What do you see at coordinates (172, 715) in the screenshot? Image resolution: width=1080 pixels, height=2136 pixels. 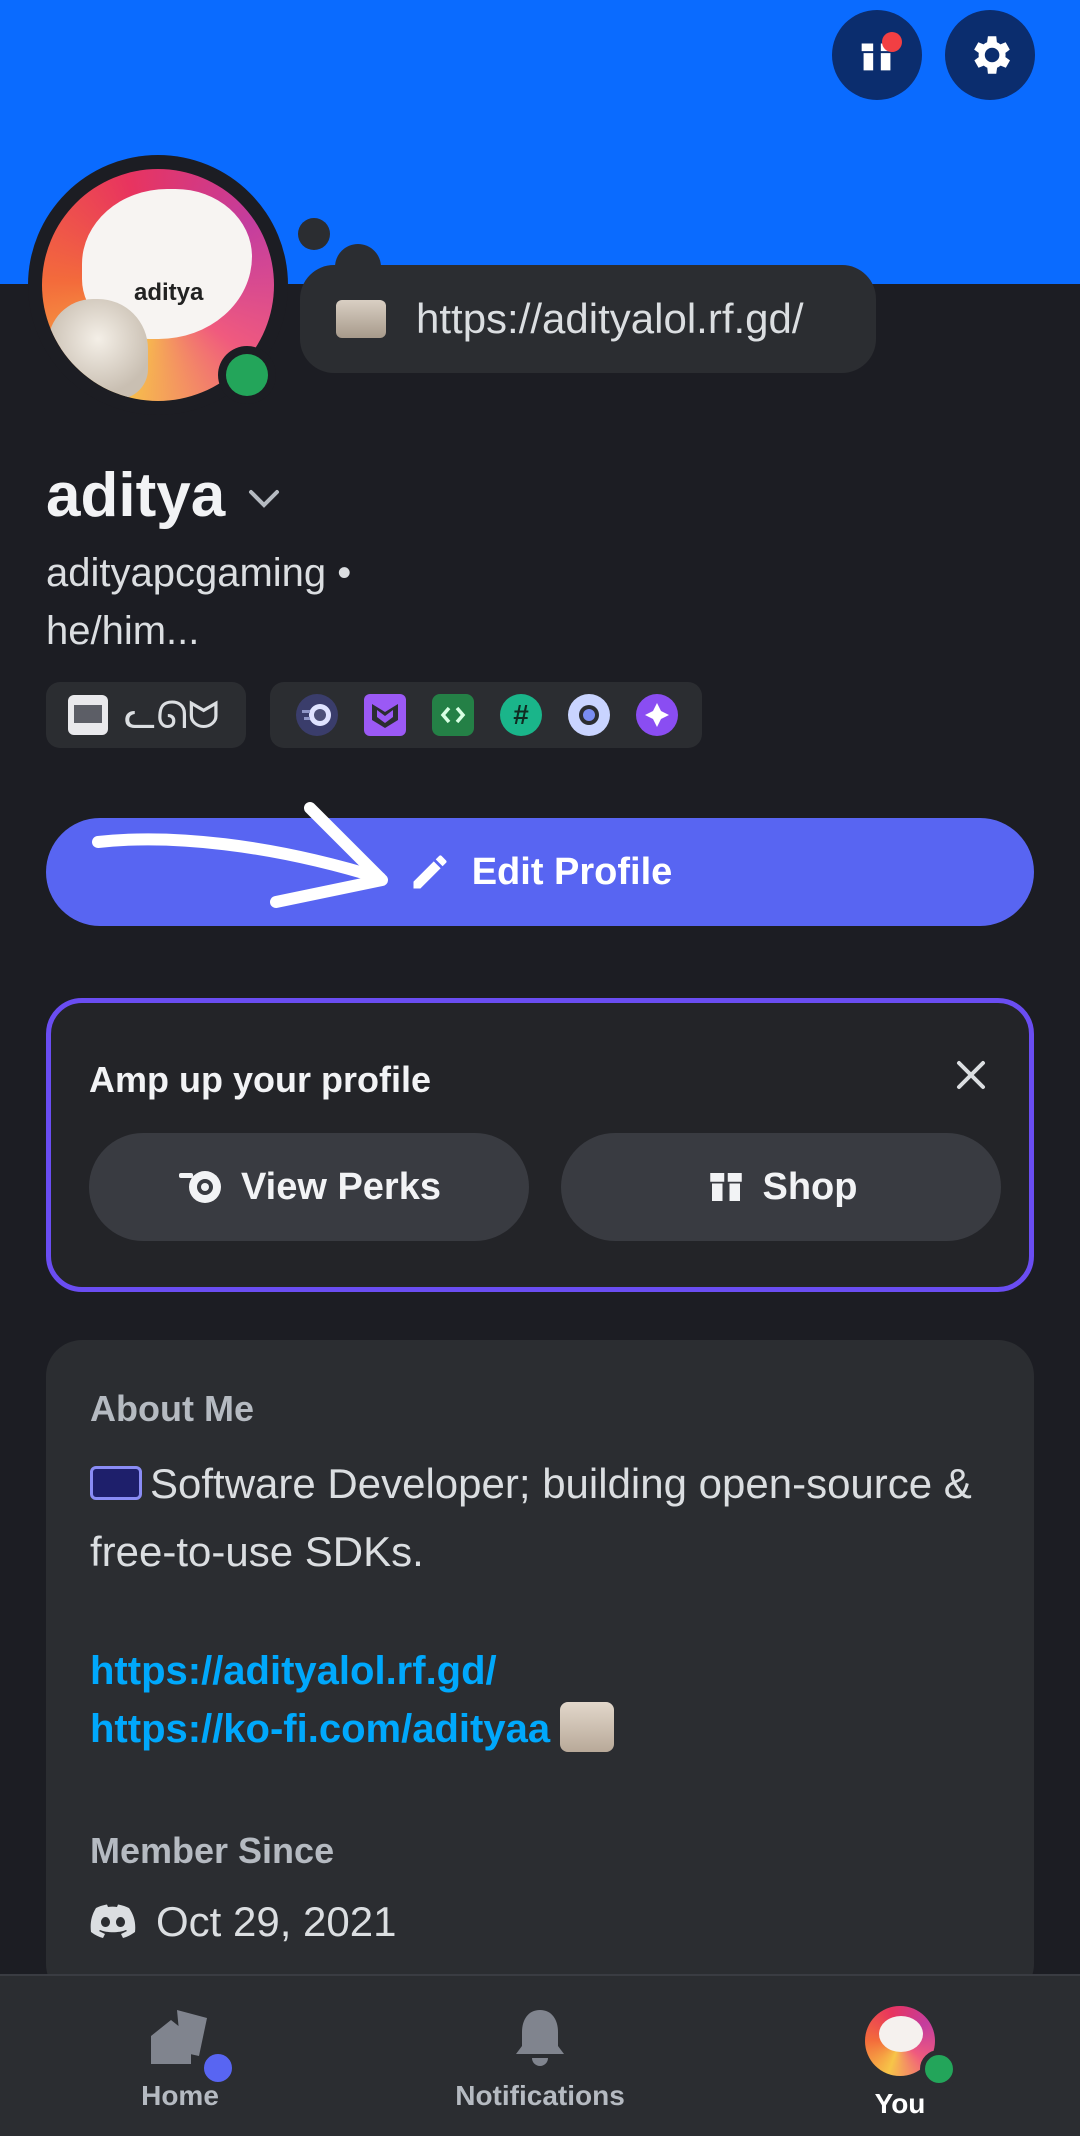 I see `clan-tag-text: ᓚᘏᗢ` at bounding box center [172, 715].